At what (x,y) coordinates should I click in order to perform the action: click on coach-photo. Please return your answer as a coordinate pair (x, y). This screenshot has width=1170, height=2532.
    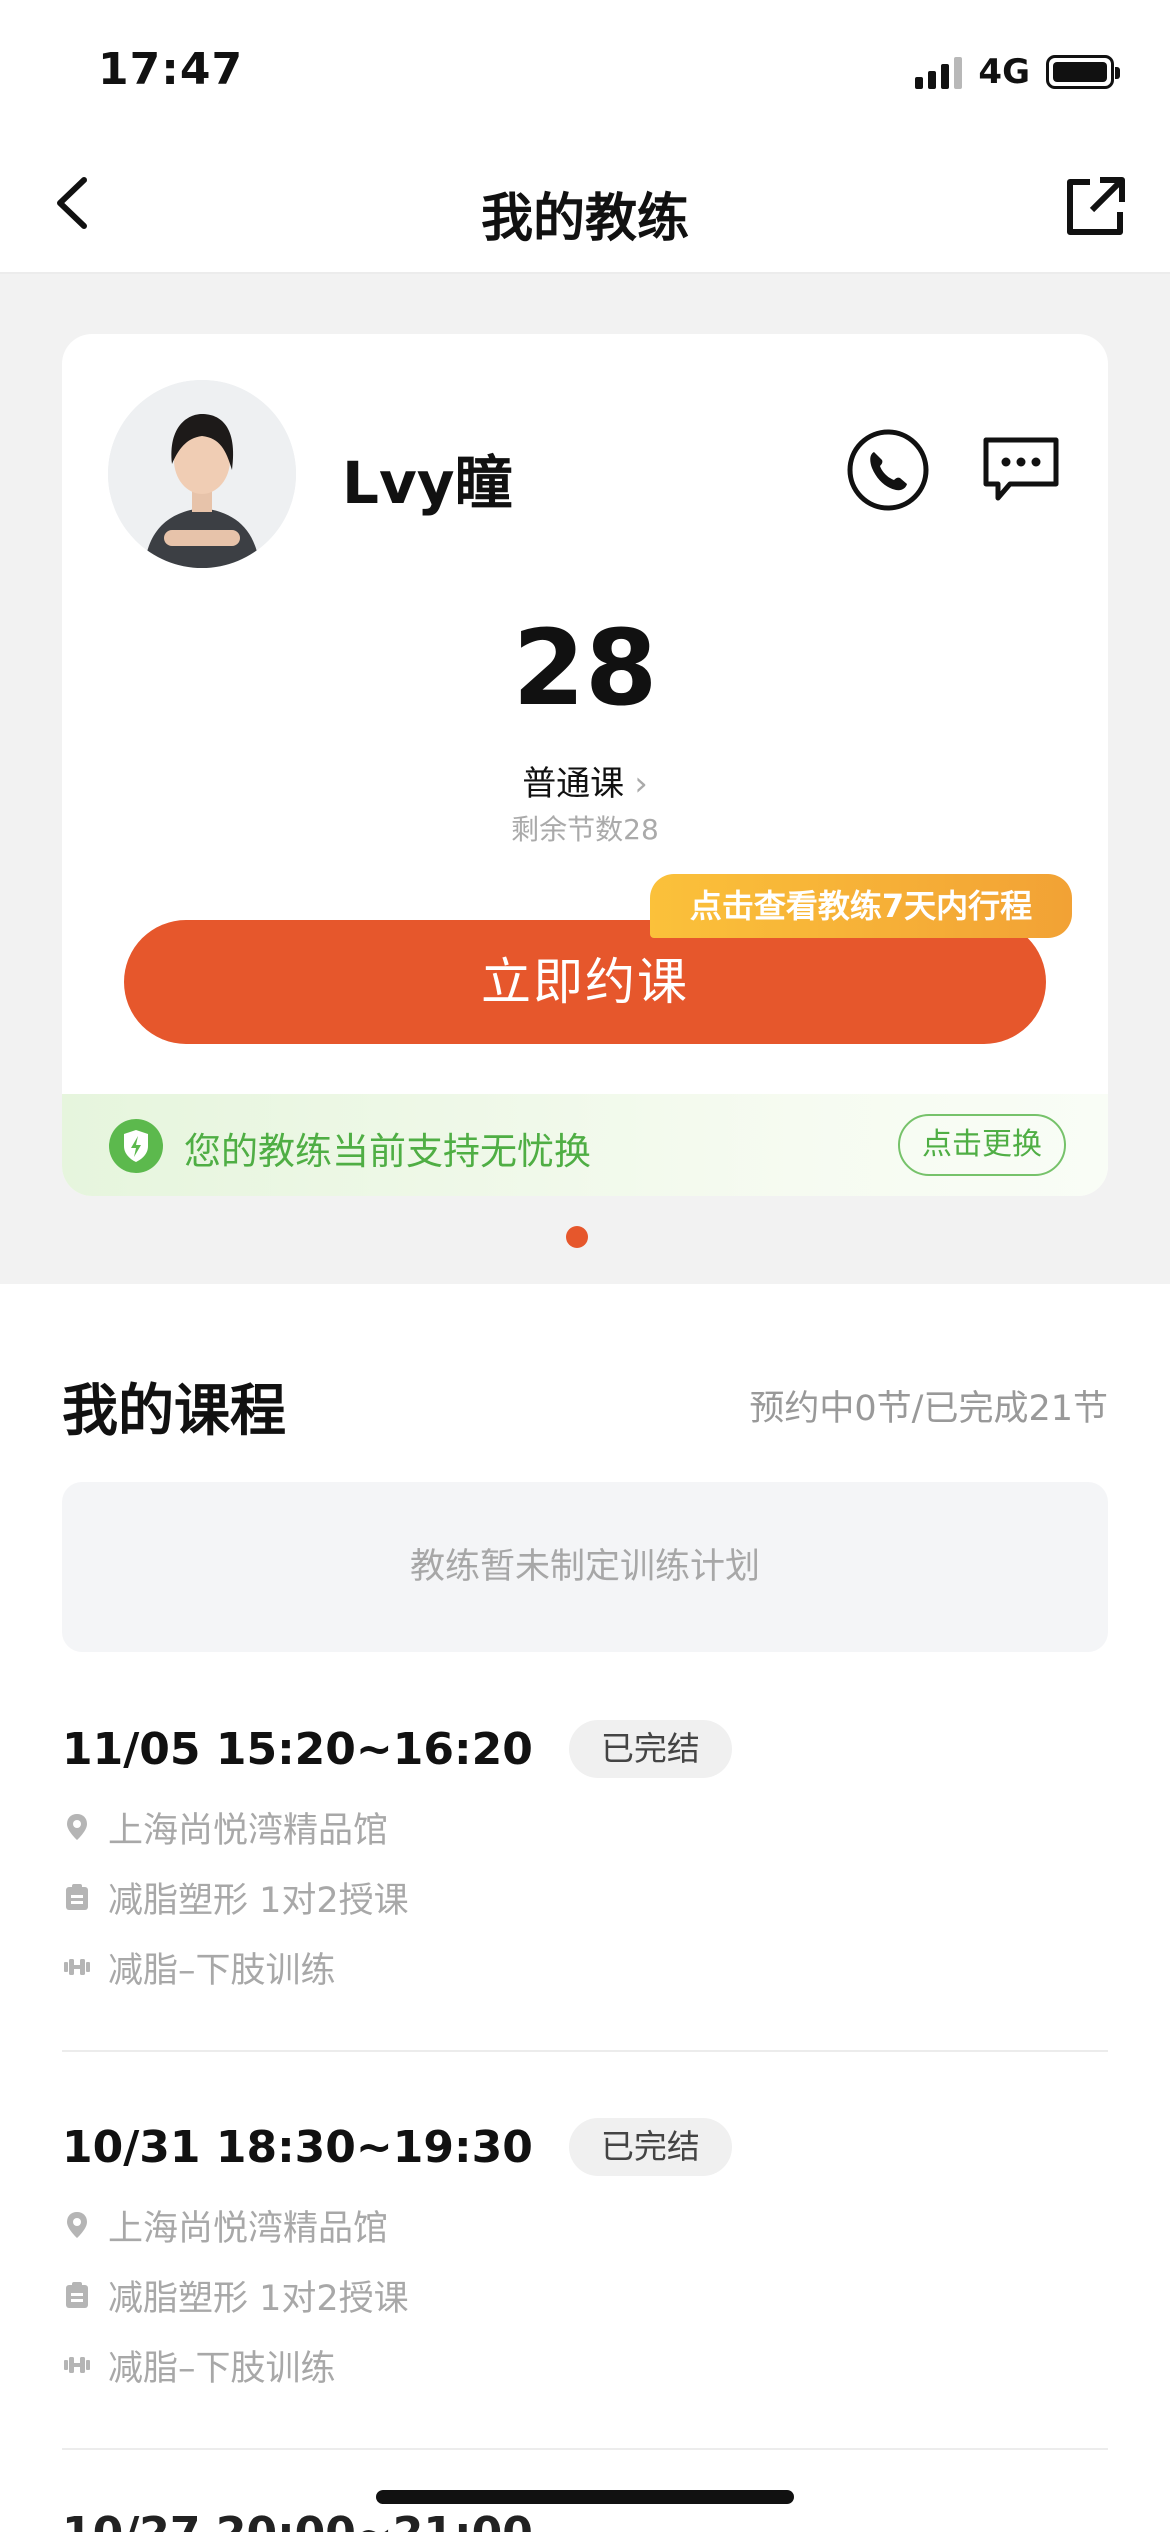
    Looking at the image, I should click on (202, 474).